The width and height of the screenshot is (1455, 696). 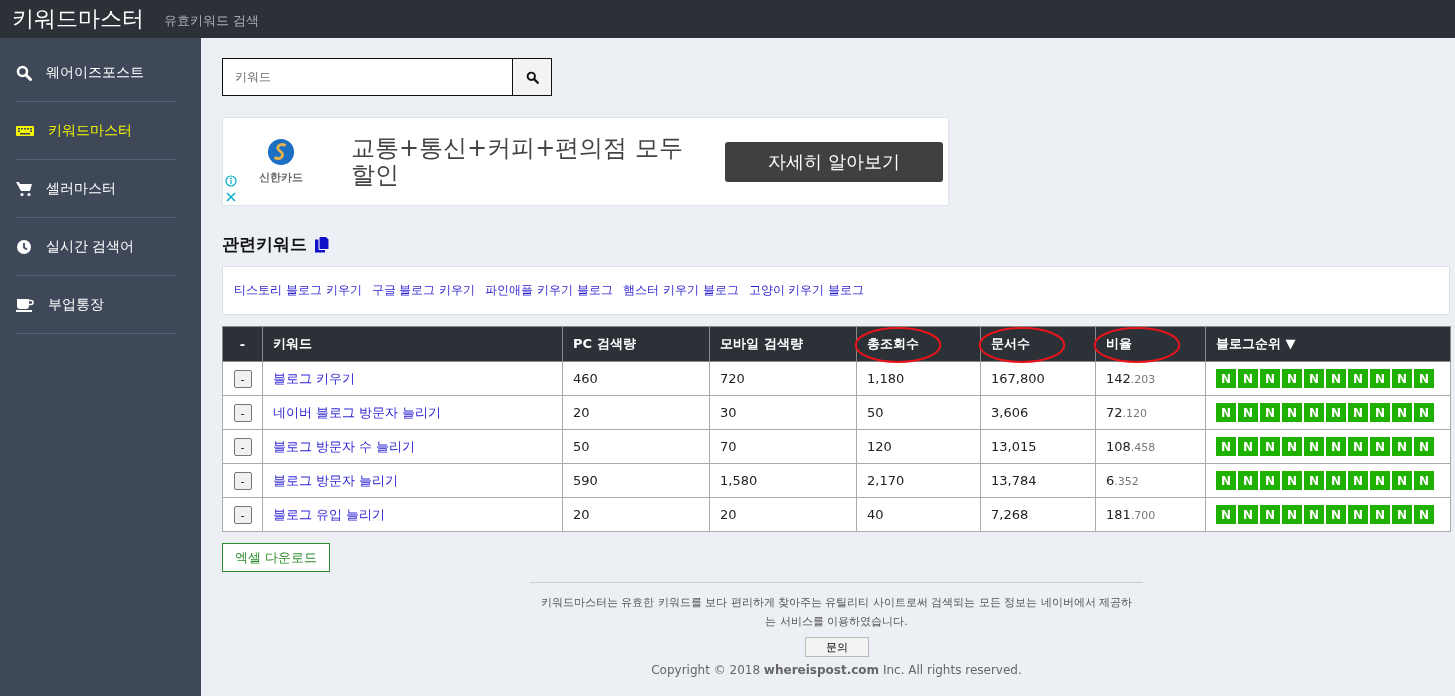 What do you see at coordinates (344, 446) in the screenshot?
I see `keyword-link: 블로그 방문자 수 늘리기` at bounding box center [344, 446].